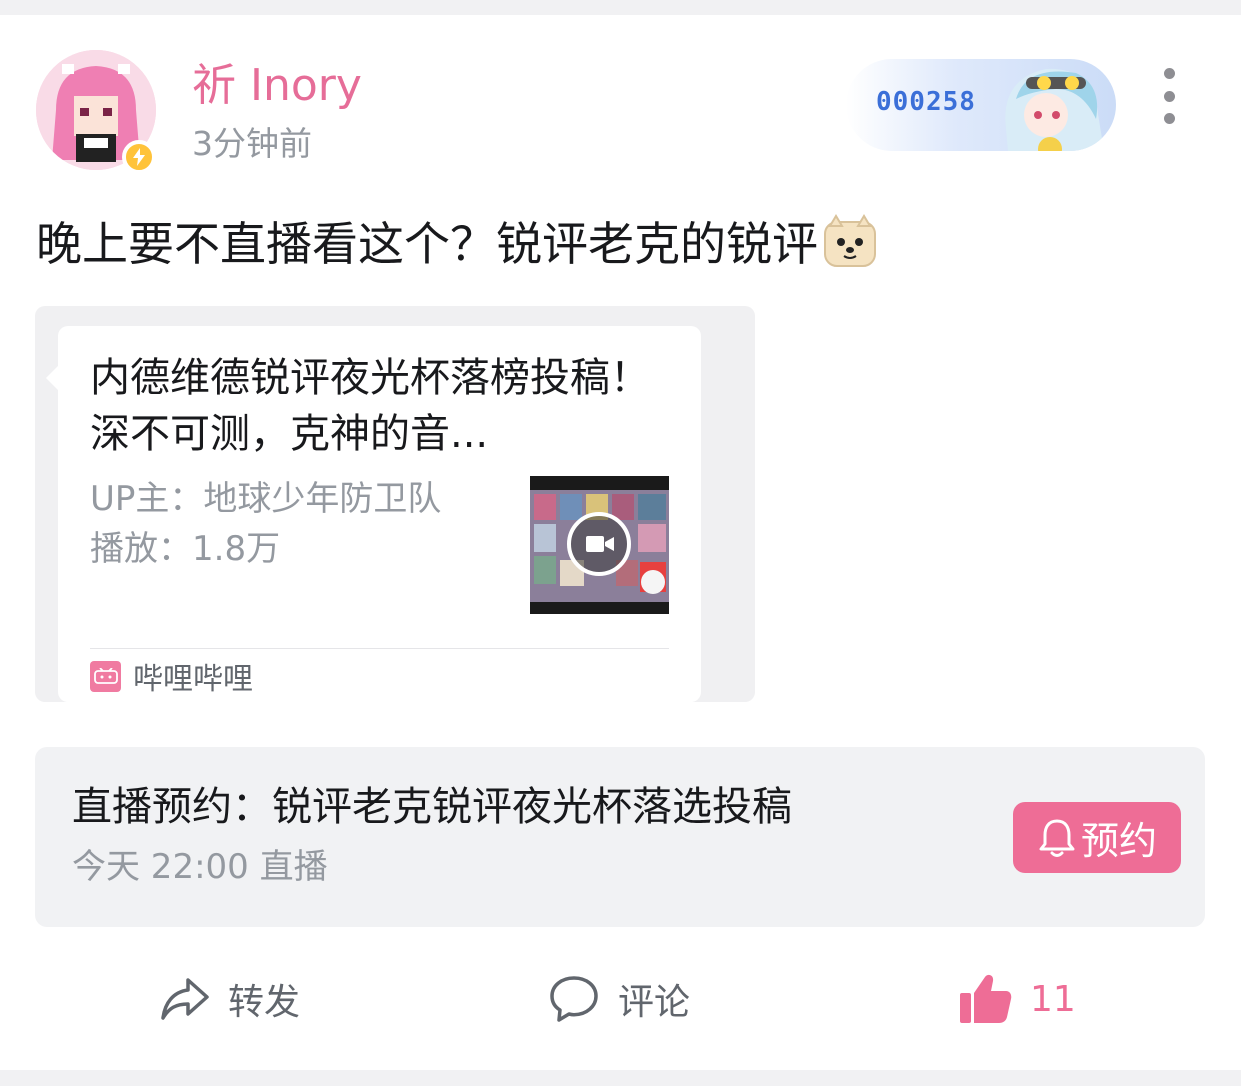  Describe the element at coordinates (986, 998) in the screenshot. I see `thumbs-up-icon` at that location.